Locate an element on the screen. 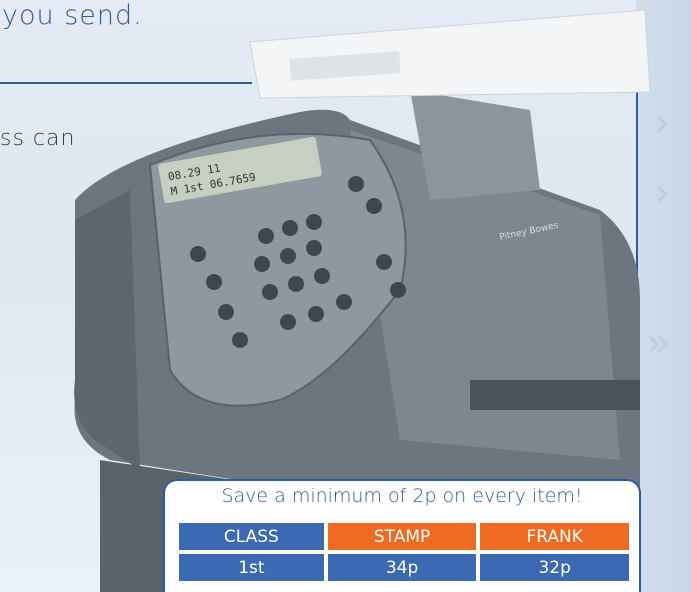  feed-top is located at coordinates (475, 145).